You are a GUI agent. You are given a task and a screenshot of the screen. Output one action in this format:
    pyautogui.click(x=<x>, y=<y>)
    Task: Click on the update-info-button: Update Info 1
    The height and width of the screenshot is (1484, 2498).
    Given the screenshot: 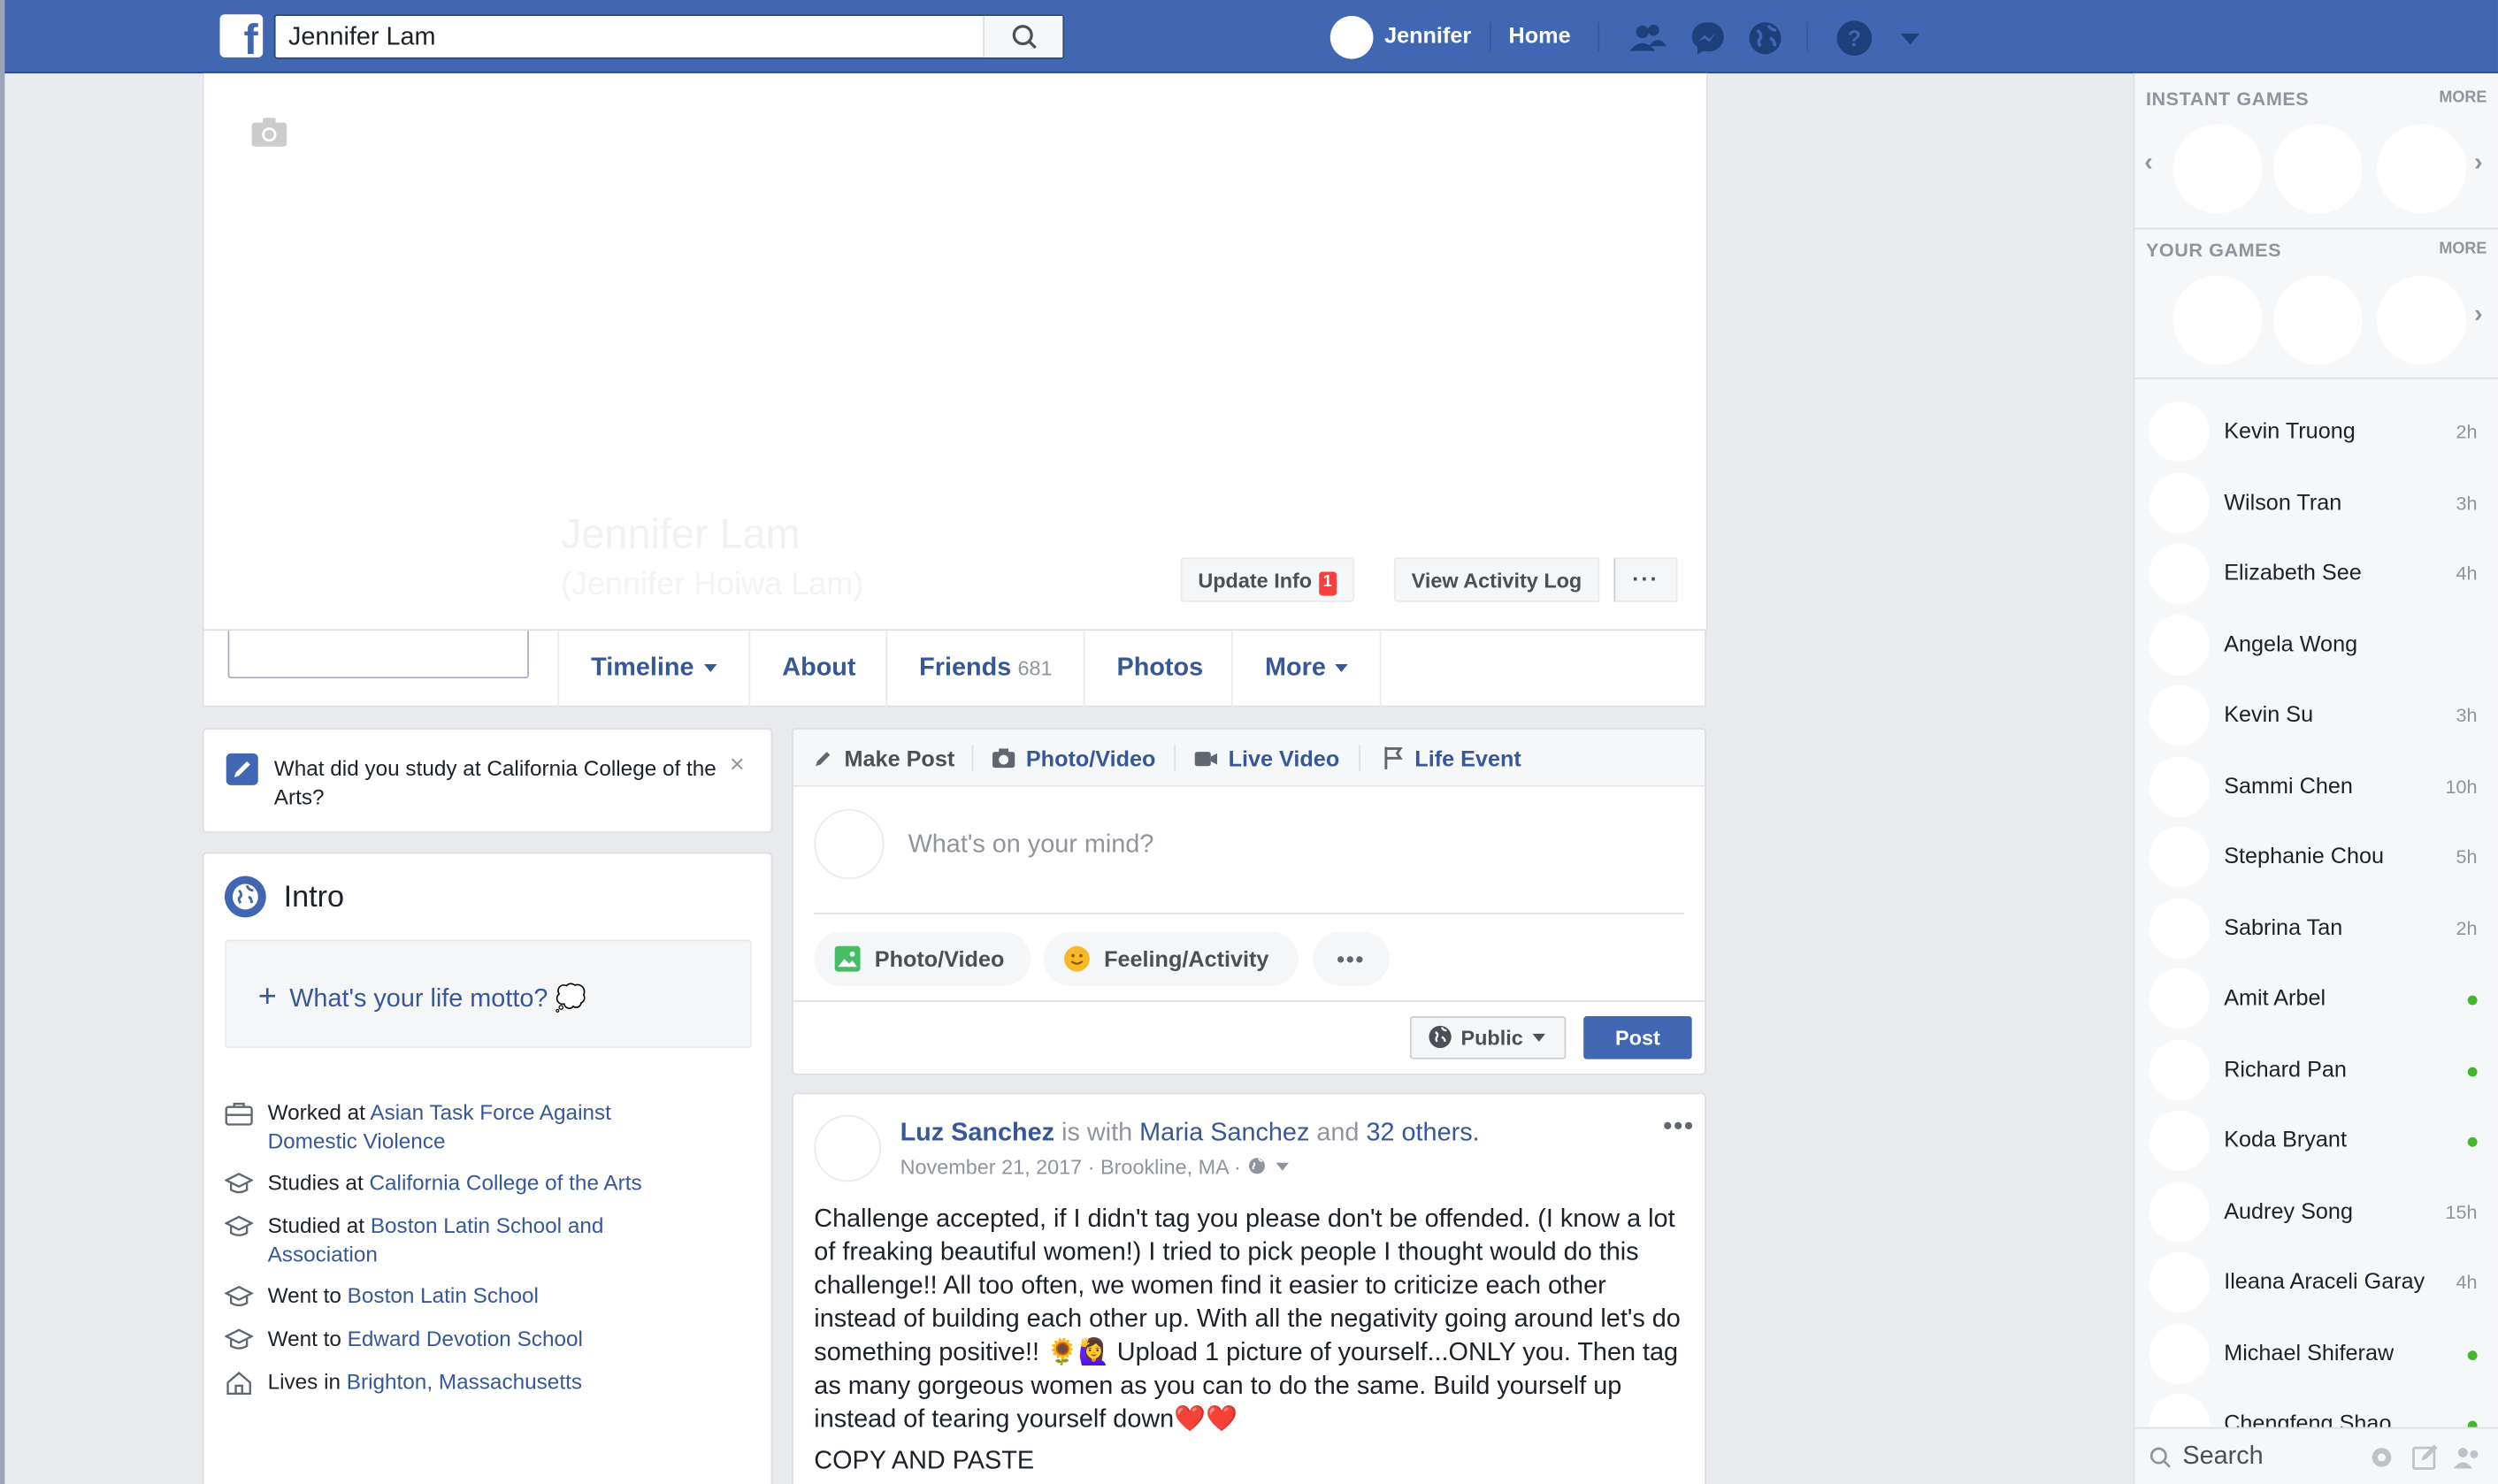 What is the action you would take?
    pyautogui.click(x=1267, y=579)
    